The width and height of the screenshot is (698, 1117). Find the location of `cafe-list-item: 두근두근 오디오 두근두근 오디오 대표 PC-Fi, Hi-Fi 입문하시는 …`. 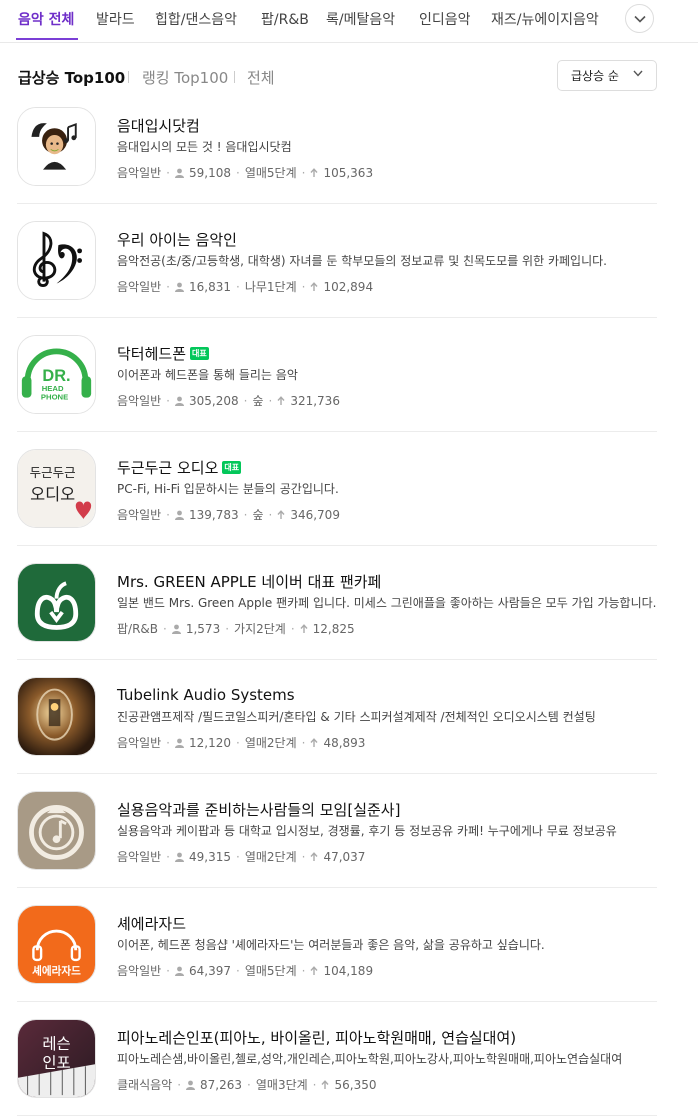

cafe-list-item: 두근두근 오디오 두근두근 오디오 대표 PC-Fi, Hi-Fi 입문하시는 … is located at coordinates (337, 489).